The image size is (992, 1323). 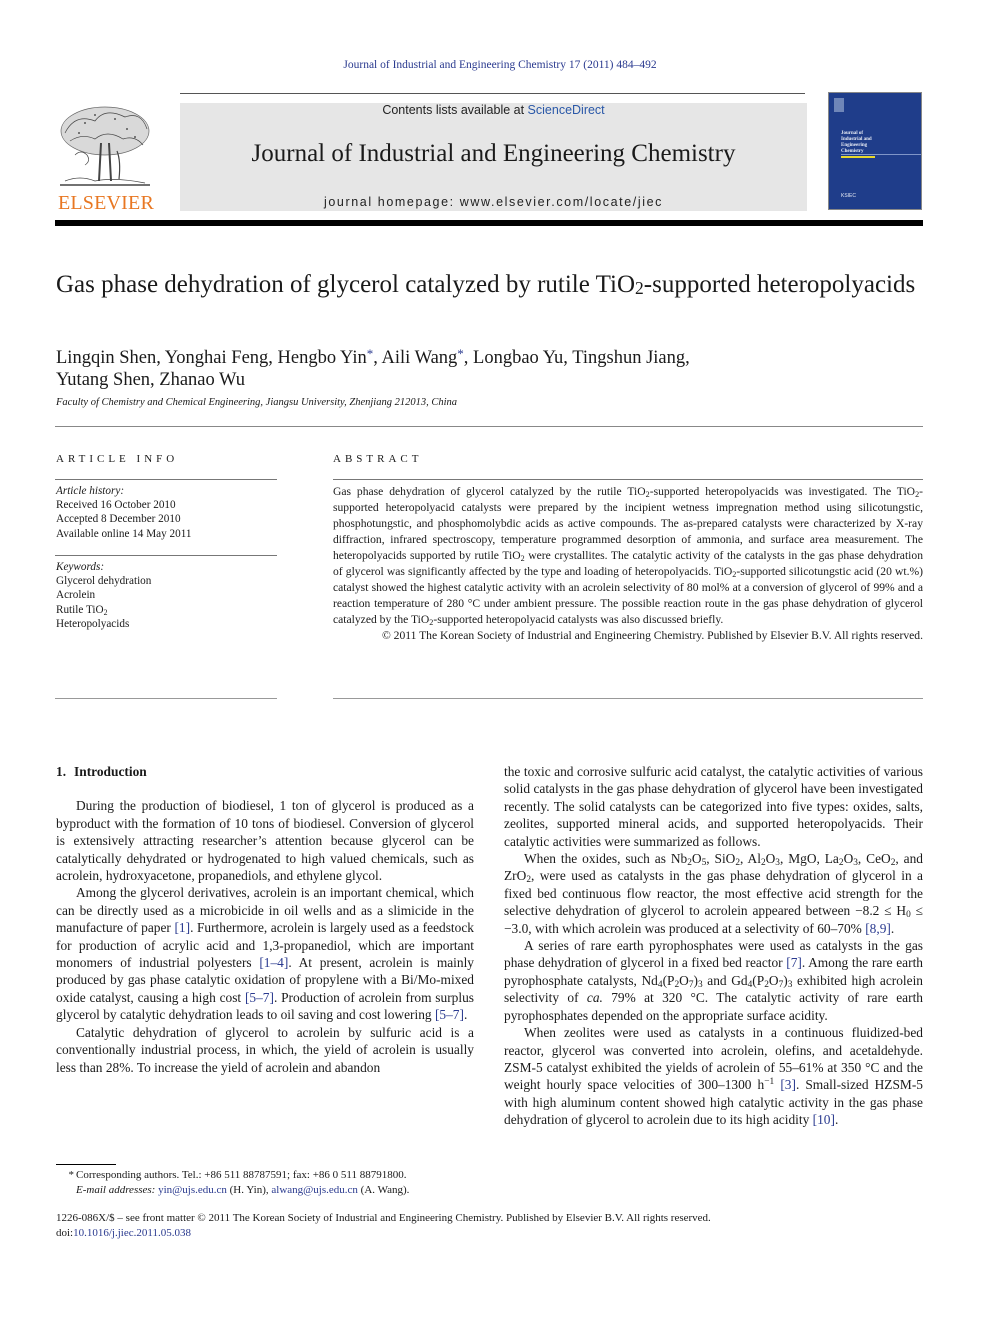 I want to click on keyword: Acrolein, so click(x=76, y=595).